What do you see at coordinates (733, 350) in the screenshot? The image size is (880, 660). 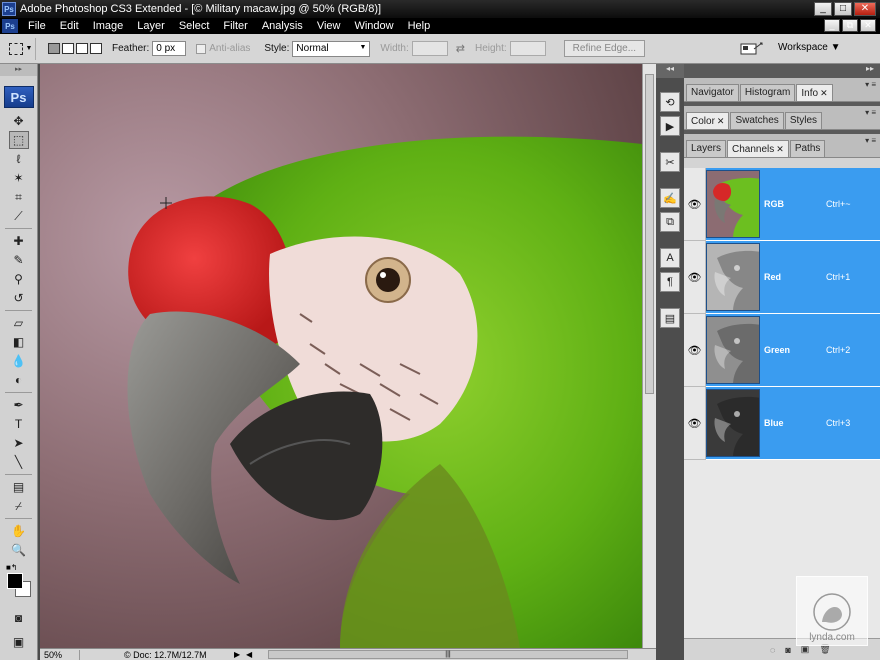 I see `channel-thumbnail` at bounding box center [733, 350].